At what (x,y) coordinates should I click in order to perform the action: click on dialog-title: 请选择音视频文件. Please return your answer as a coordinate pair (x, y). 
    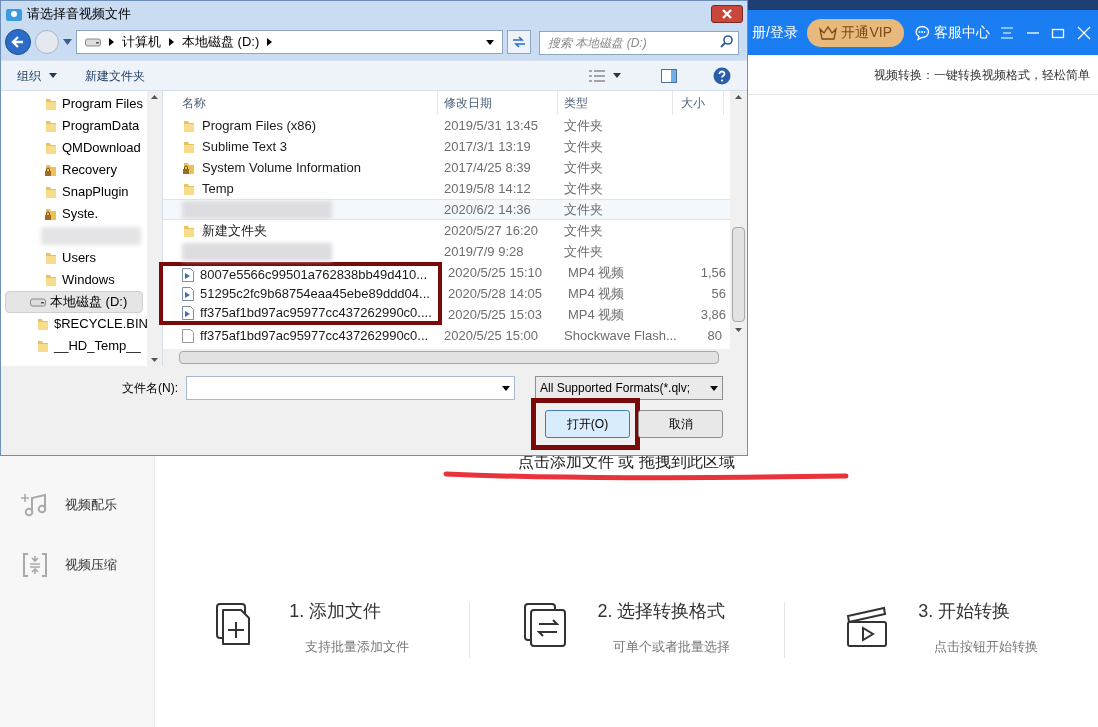
    Looking at the image, I should click on (79, 14).